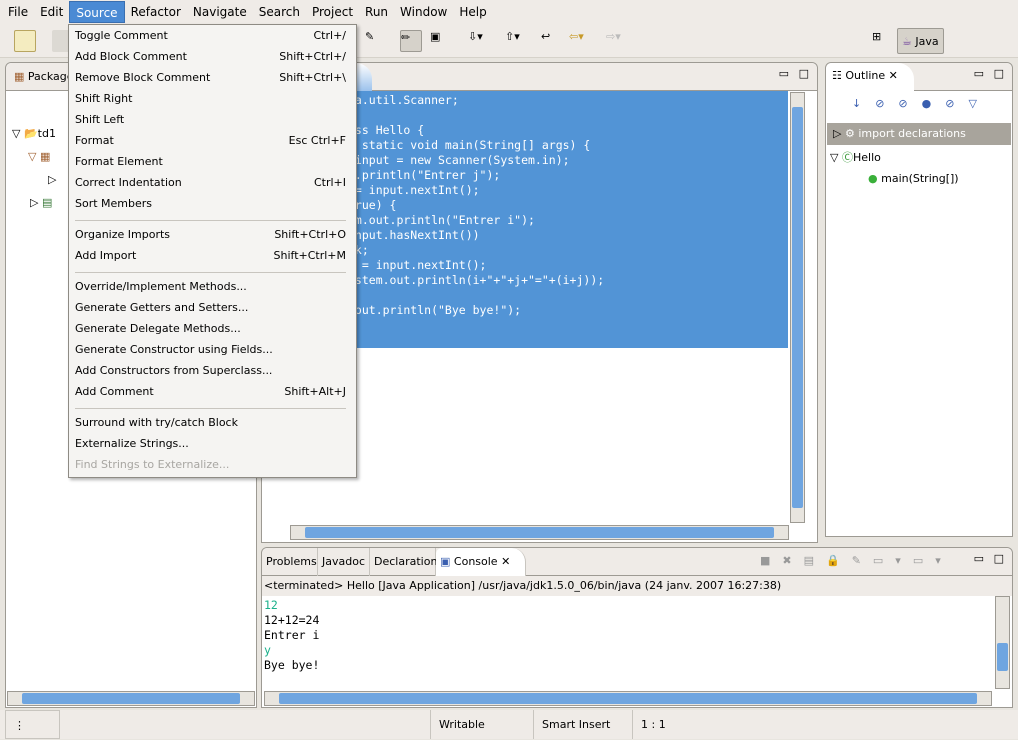 The height and width of the screenshot is (740, 1018). I want to click on package-icon: ▦, so click(19, 76).